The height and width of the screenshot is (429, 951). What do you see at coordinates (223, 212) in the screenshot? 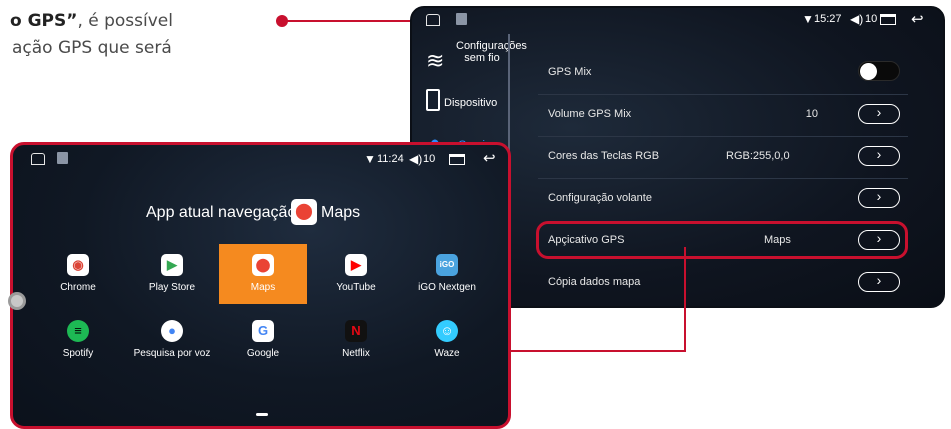
I see `current-nav-app-title: App atual navegação:` at bounding box center [223, 212].